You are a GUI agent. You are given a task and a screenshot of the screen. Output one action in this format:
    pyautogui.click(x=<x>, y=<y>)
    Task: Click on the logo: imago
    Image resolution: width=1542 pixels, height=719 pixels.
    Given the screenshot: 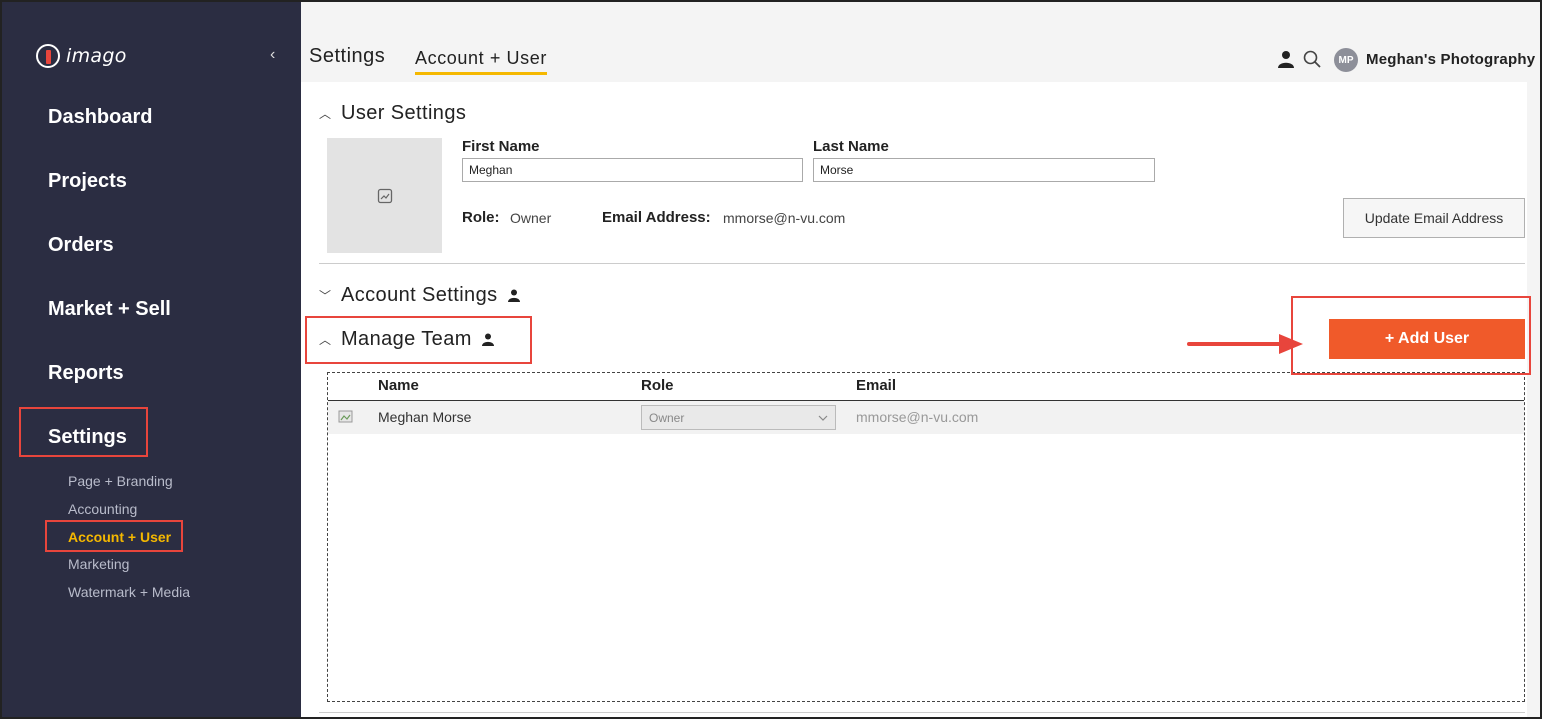 What is the action you would take?
    pyautogui.click(x=81, y=56)
    